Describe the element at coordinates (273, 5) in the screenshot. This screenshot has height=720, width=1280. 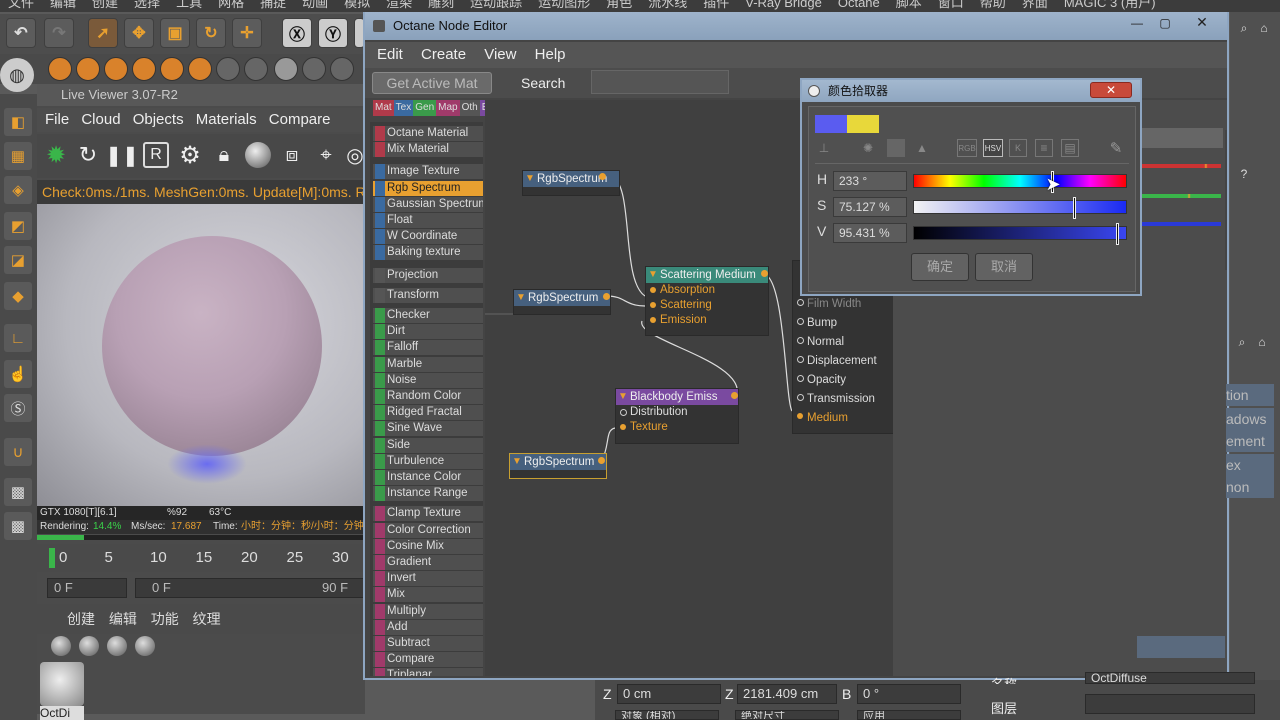
I see `top-menu-item: 捕捉` at that location.